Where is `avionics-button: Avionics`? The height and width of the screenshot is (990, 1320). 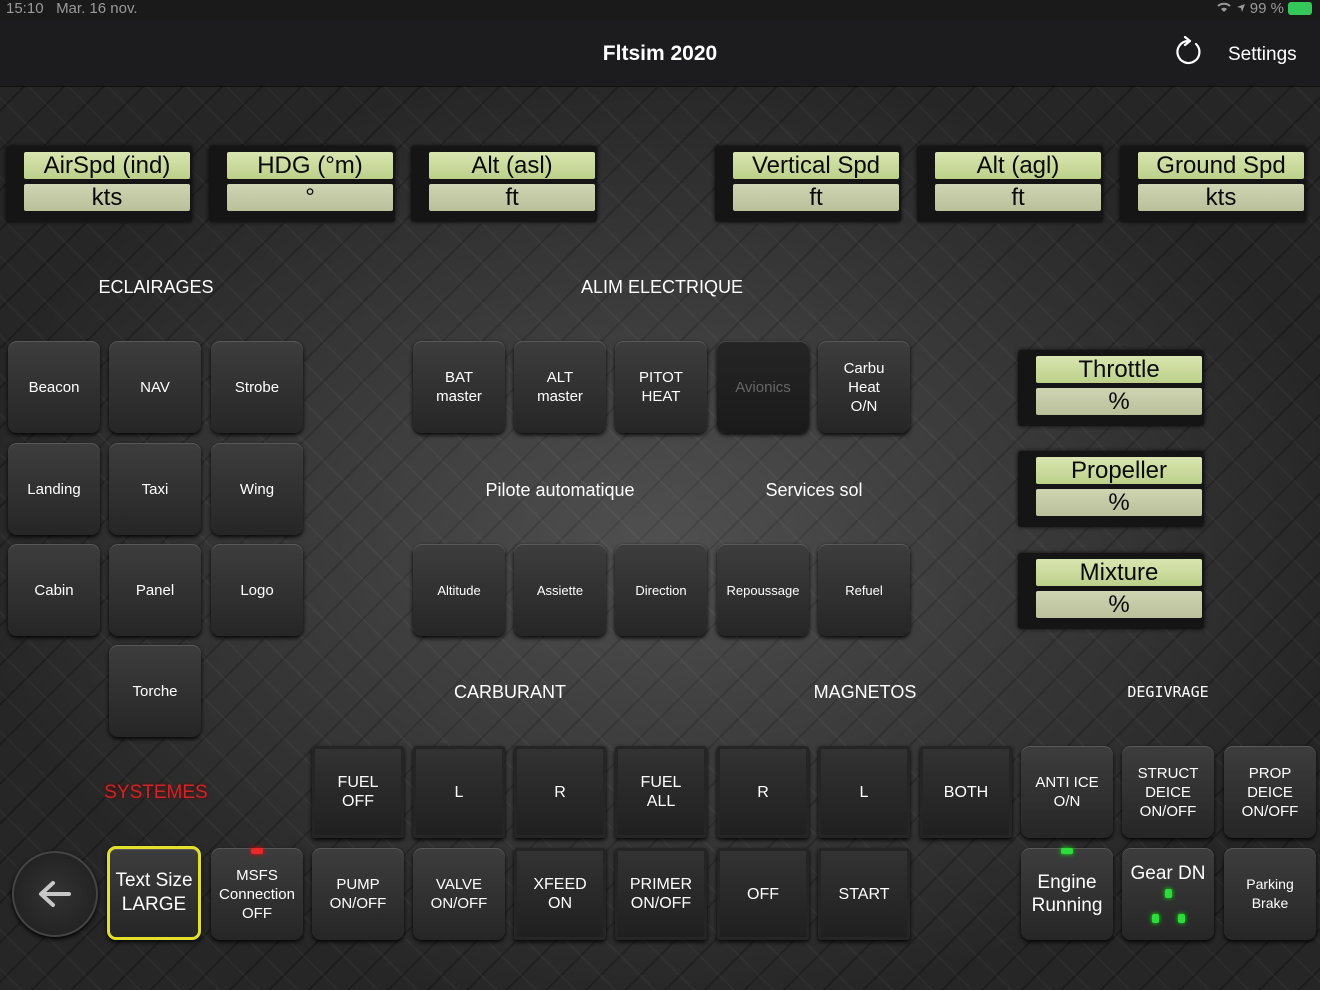
avionics-button: Avionics is located at coordinates (763, 387).